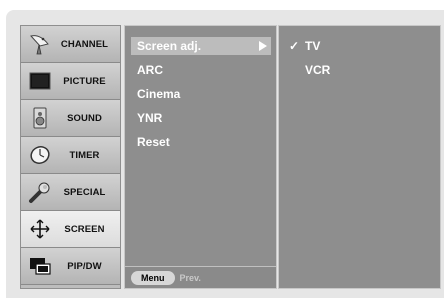  I want to click on sidebar-item-screen: SCREEN, so click(70, 229).